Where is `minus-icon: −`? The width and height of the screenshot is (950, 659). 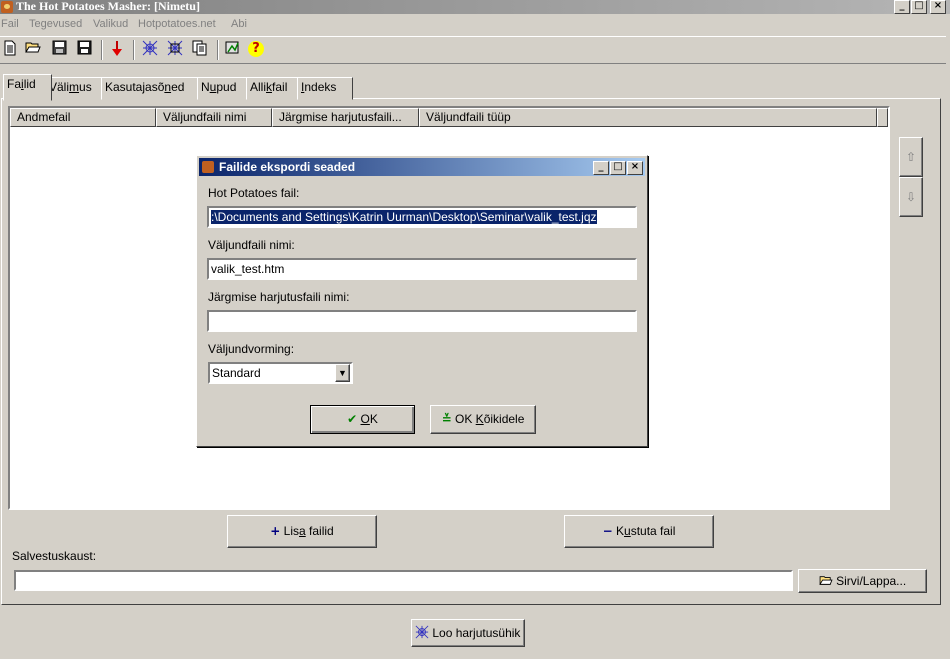 minus-icon: − is located at coordinates (607, 531).